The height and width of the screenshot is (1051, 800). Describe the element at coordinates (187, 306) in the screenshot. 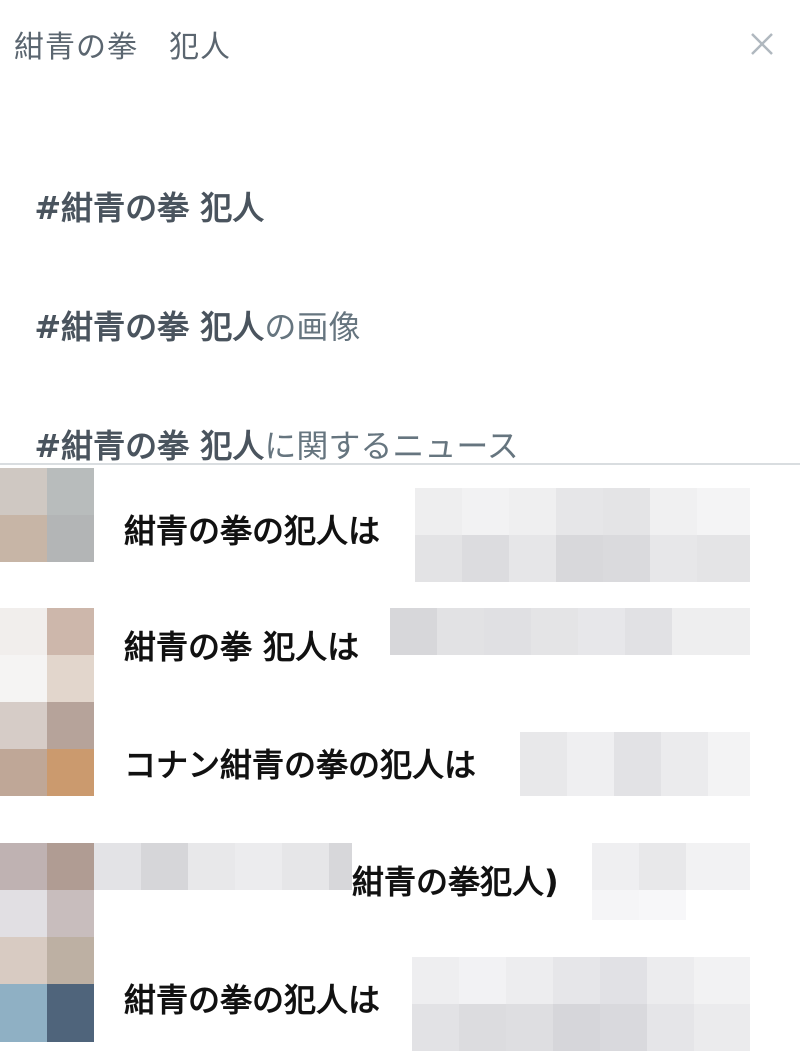

I see `suggestion-images: #紺青の拳 犯人の画像` at that location.